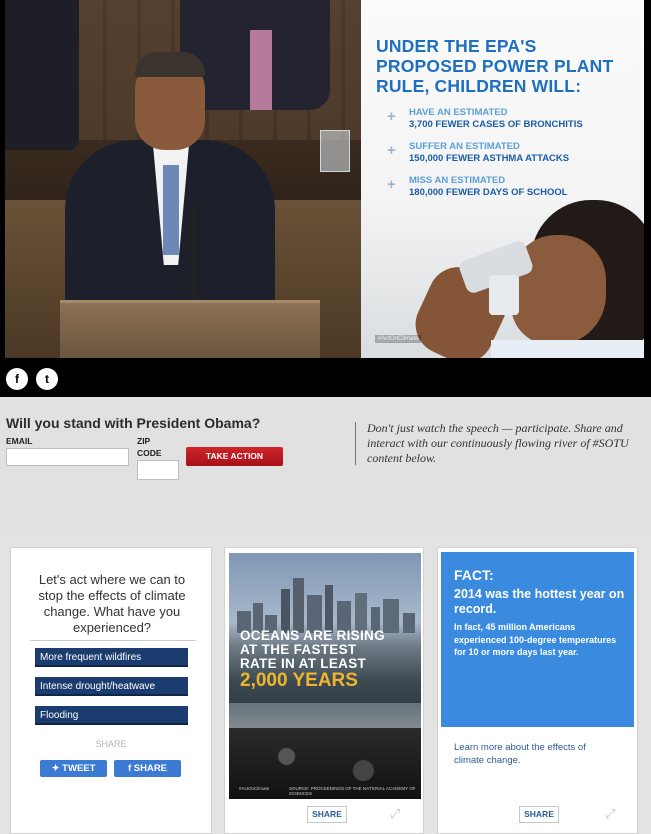  I want to click on infographic-hashtag: #ActOnClimate, so click(398, 339).